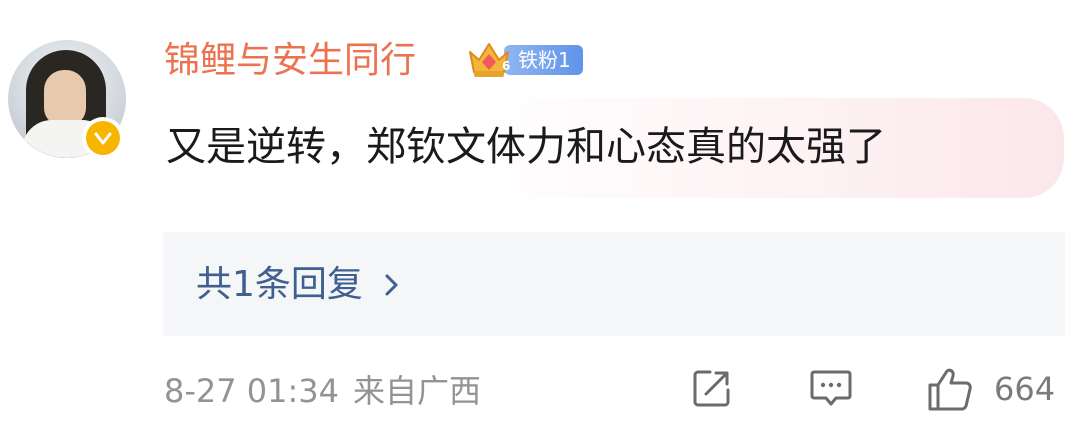 The image size is (1080, 433). I want to click on fan-badge-label: 铁粉1, so click(543, 60).